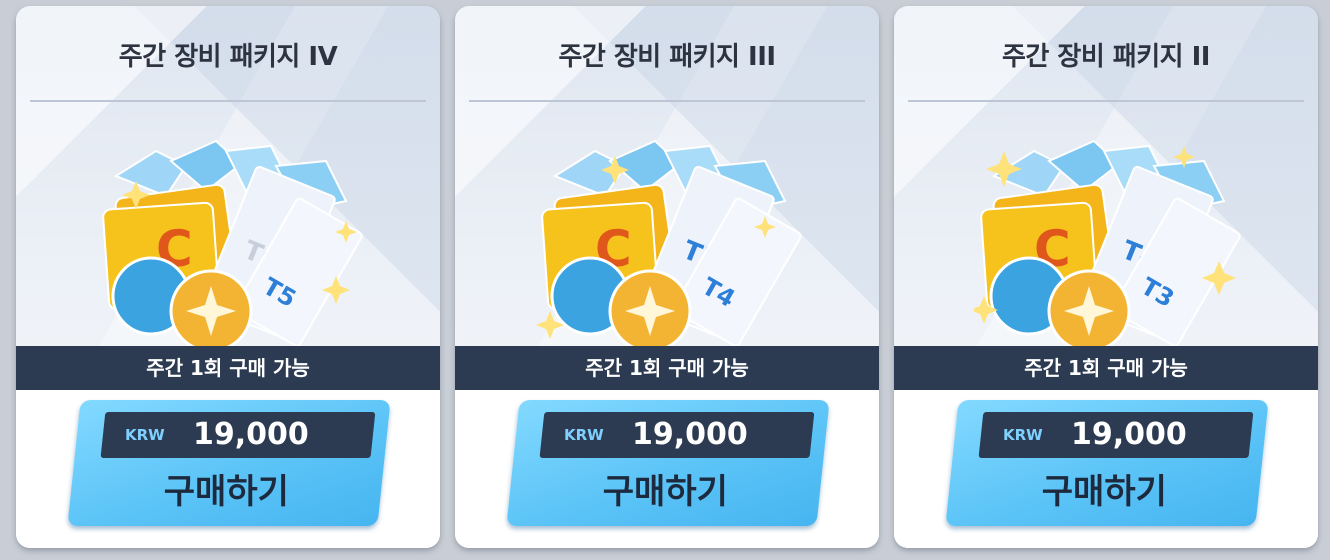 This screenshot has width=1330, height=560. Describe the element at coordinates (232, 245) in the screenshot. I see `package-items-image: C T6 T5` at that location.